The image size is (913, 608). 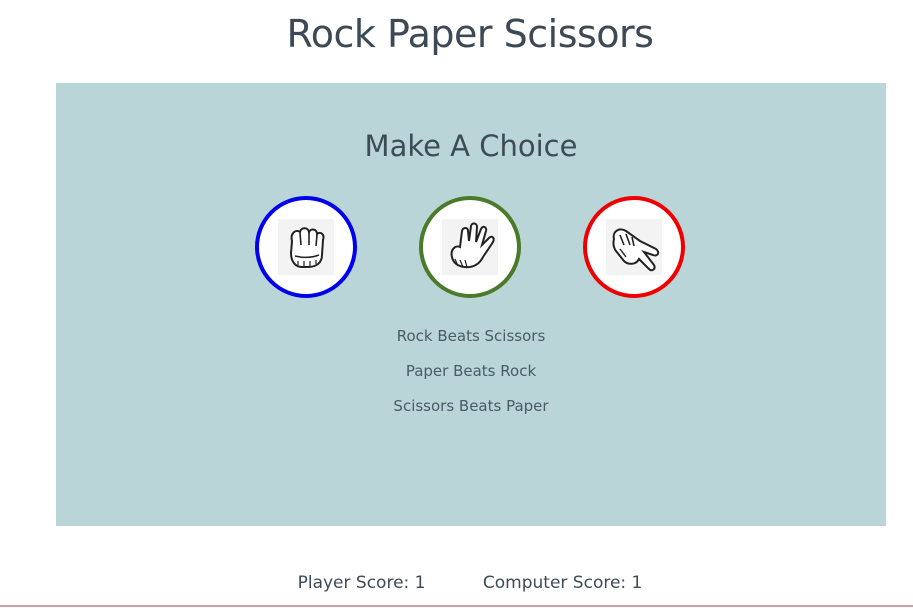 I want to click on player-score: Player Score: 1, so click(x=361, y=583).